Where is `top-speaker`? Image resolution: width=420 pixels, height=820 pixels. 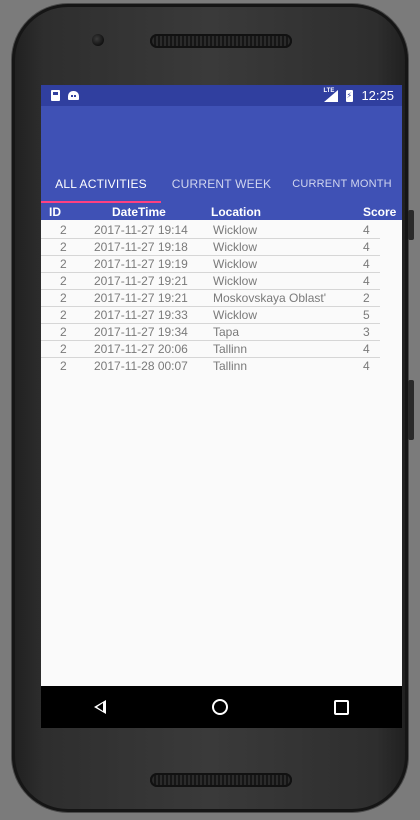 top-speaker is located at coordinates (221, 41).